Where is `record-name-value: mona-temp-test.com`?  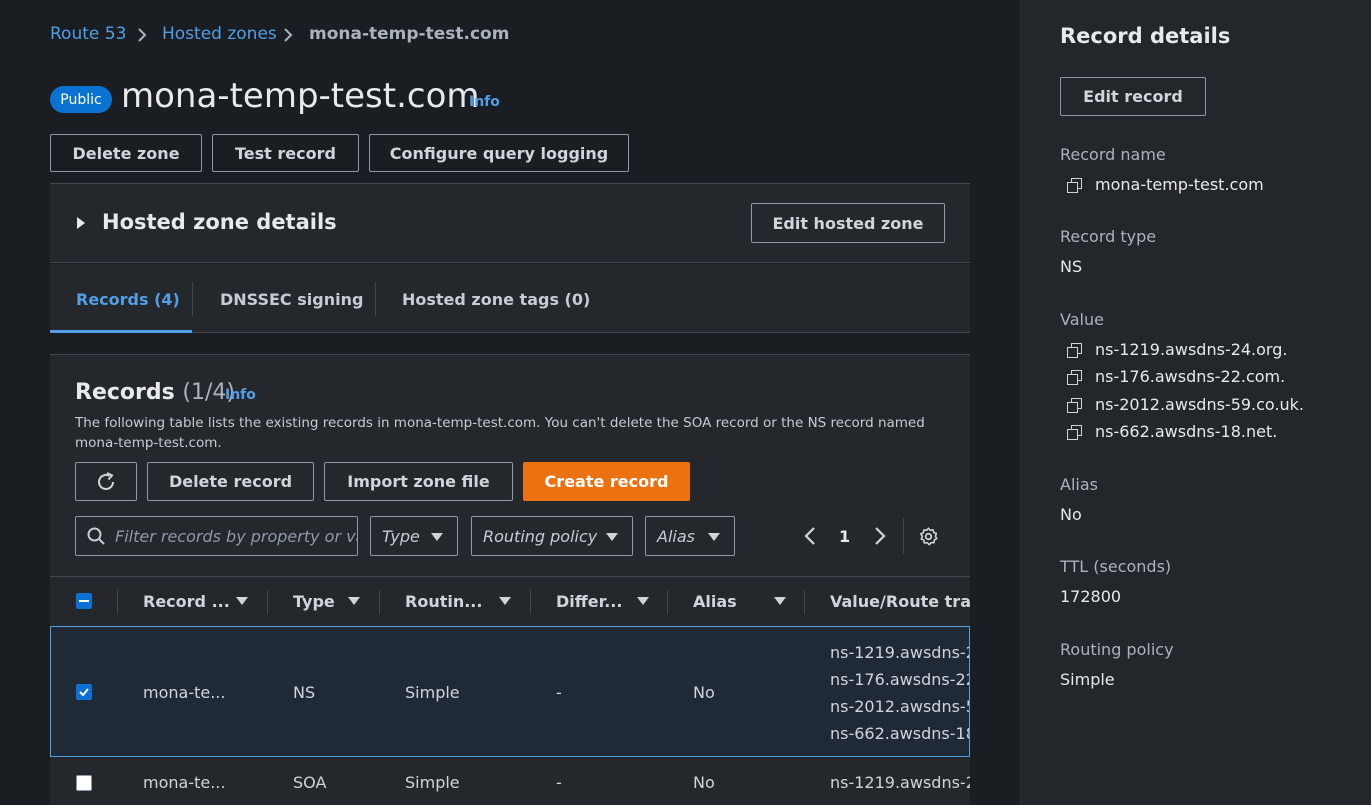 record-name-value: mona-temp-test.com is located at coordinates (1179, 184).